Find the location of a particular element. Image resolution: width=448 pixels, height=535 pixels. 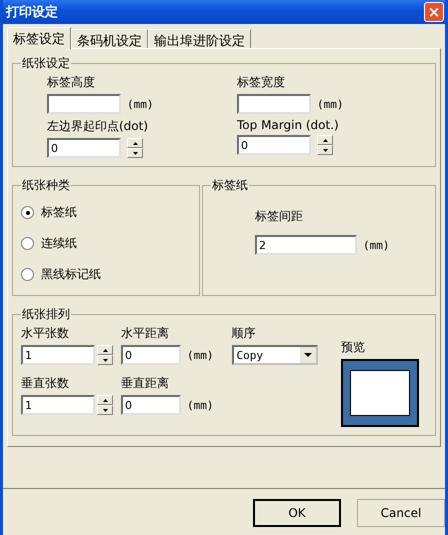

paper-preview is located at coordinates (380, 393).